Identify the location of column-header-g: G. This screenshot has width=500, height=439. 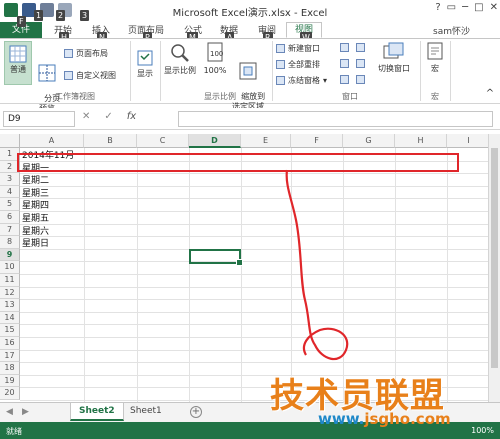
(369, 141).